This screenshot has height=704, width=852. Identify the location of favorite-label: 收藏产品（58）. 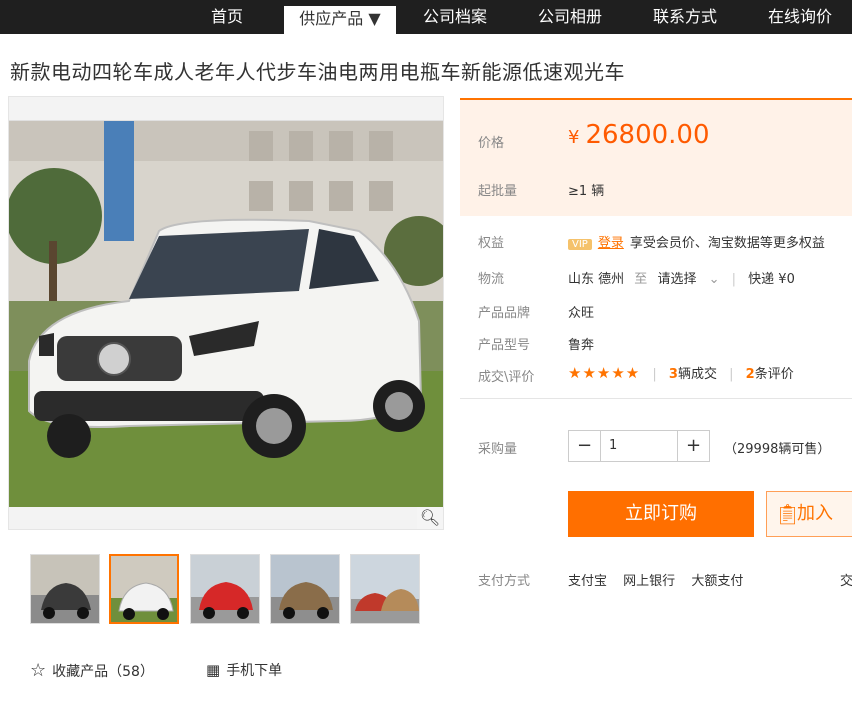
(103, 672).